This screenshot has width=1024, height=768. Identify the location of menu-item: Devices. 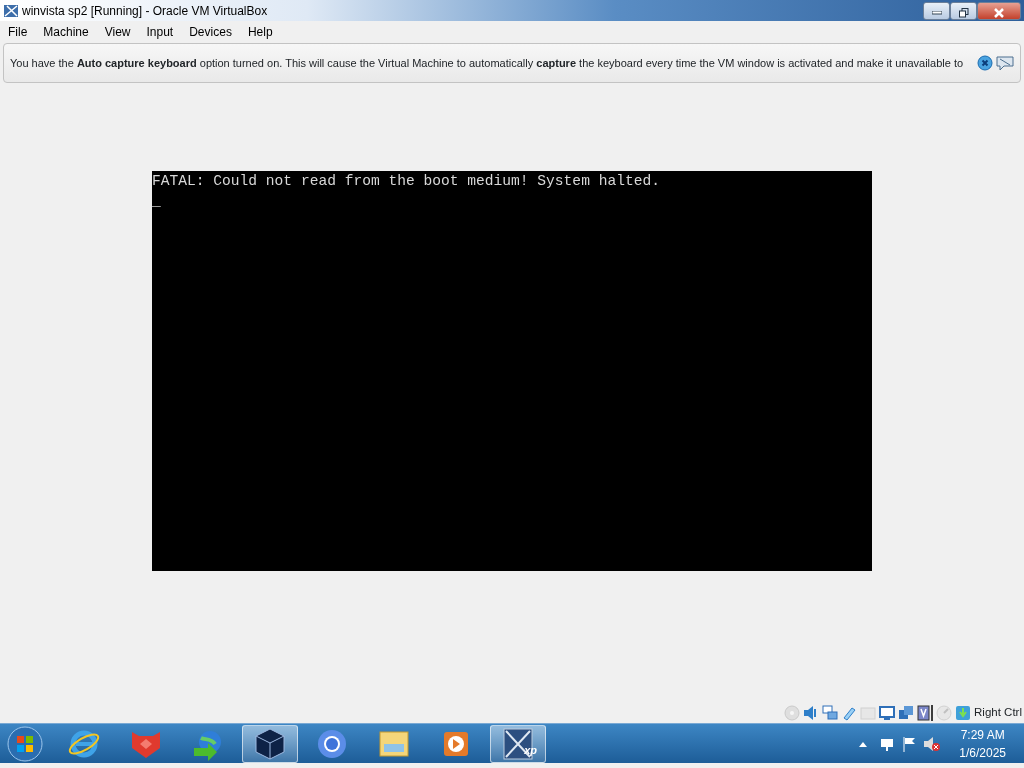
(210, 32).